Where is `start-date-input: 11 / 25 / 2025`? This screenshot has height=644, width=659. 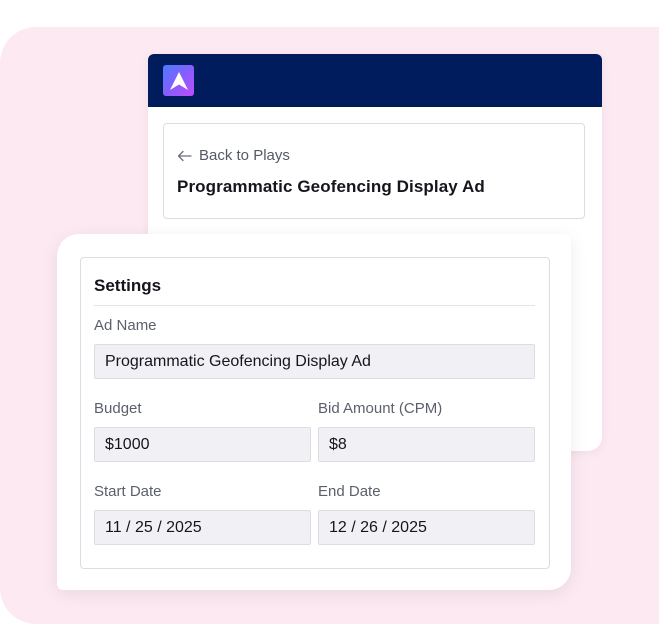 start-date-input: 11 / 25 / 2025 is located at coordinates (202, 527).